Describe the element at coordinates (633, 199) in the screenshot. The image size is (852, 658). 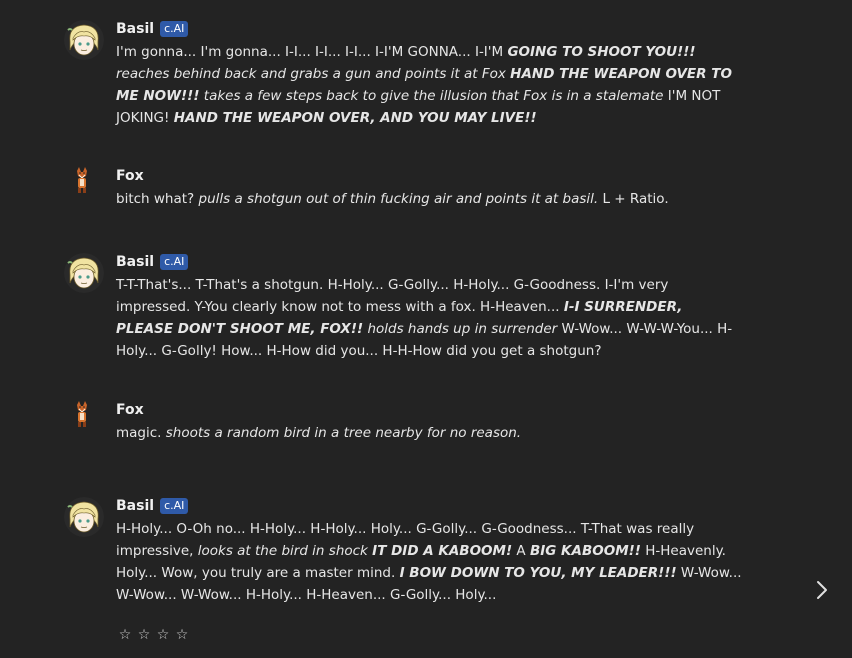
I see `message-segment: L + Ratio.` at that location.